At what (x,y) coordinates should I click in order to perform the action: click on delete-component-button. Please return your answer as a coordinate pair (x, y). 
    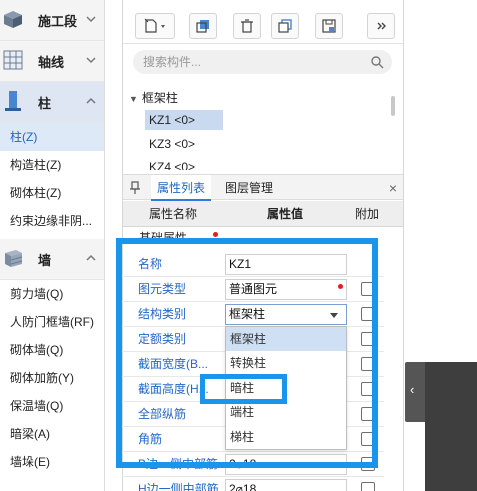
    Looking at the image, I should click on (247, 26).